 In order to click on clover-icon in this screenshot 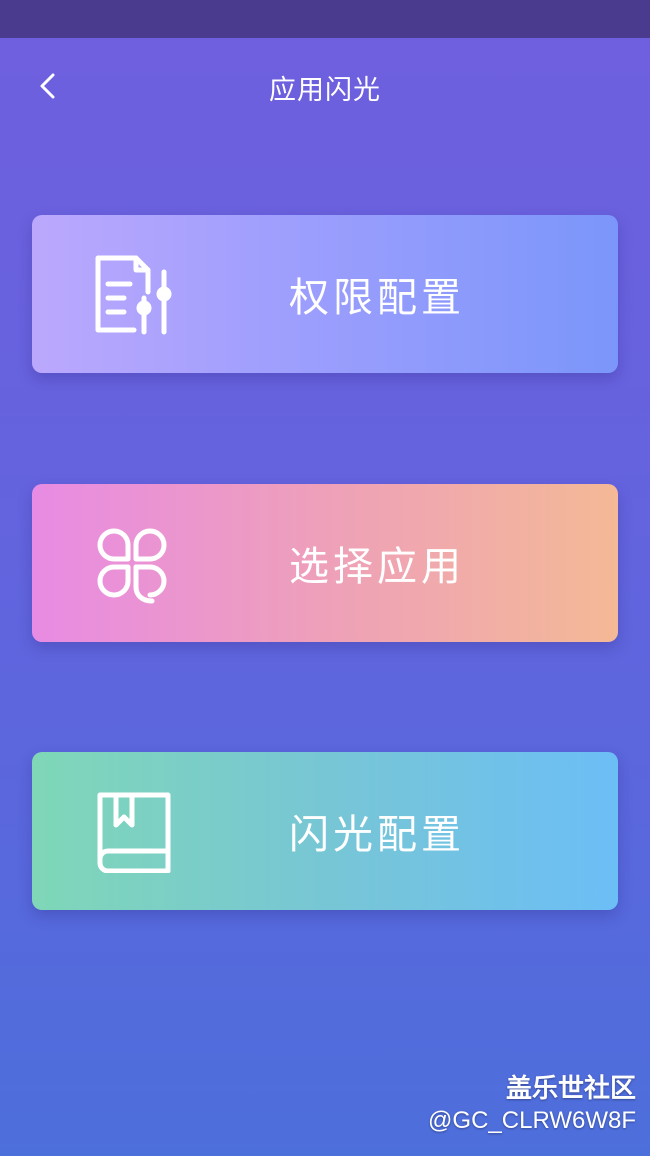, I will do `click(132, 566)`.